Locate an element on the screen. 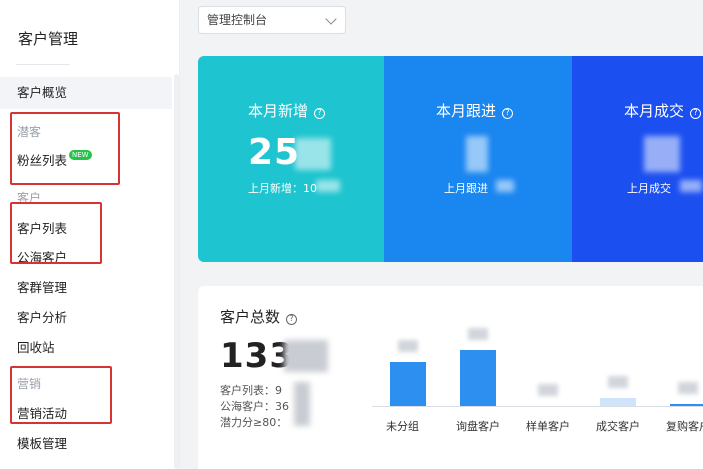 The image size is (703, 469). stat-sub: 上月成交 is located at coordinates (649, 188).